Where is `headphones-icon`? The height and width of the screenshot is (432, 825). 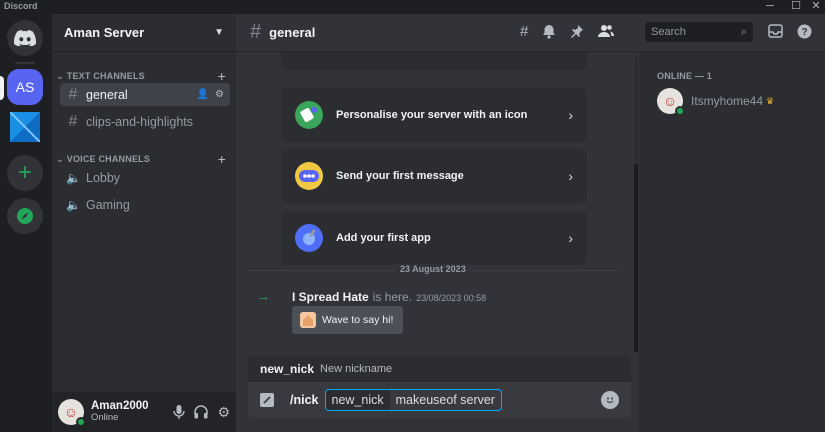 headphones-icon is located at coordinates (201, 412).